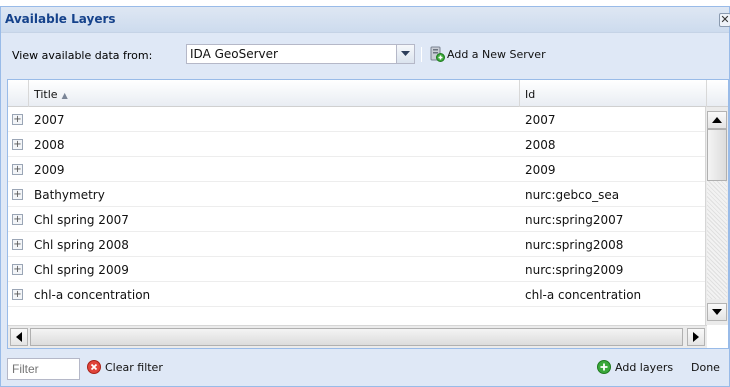 This screenshot has height=387, width=730. I want to click on clear-filter-button: Clear filter, so click(125, 367).